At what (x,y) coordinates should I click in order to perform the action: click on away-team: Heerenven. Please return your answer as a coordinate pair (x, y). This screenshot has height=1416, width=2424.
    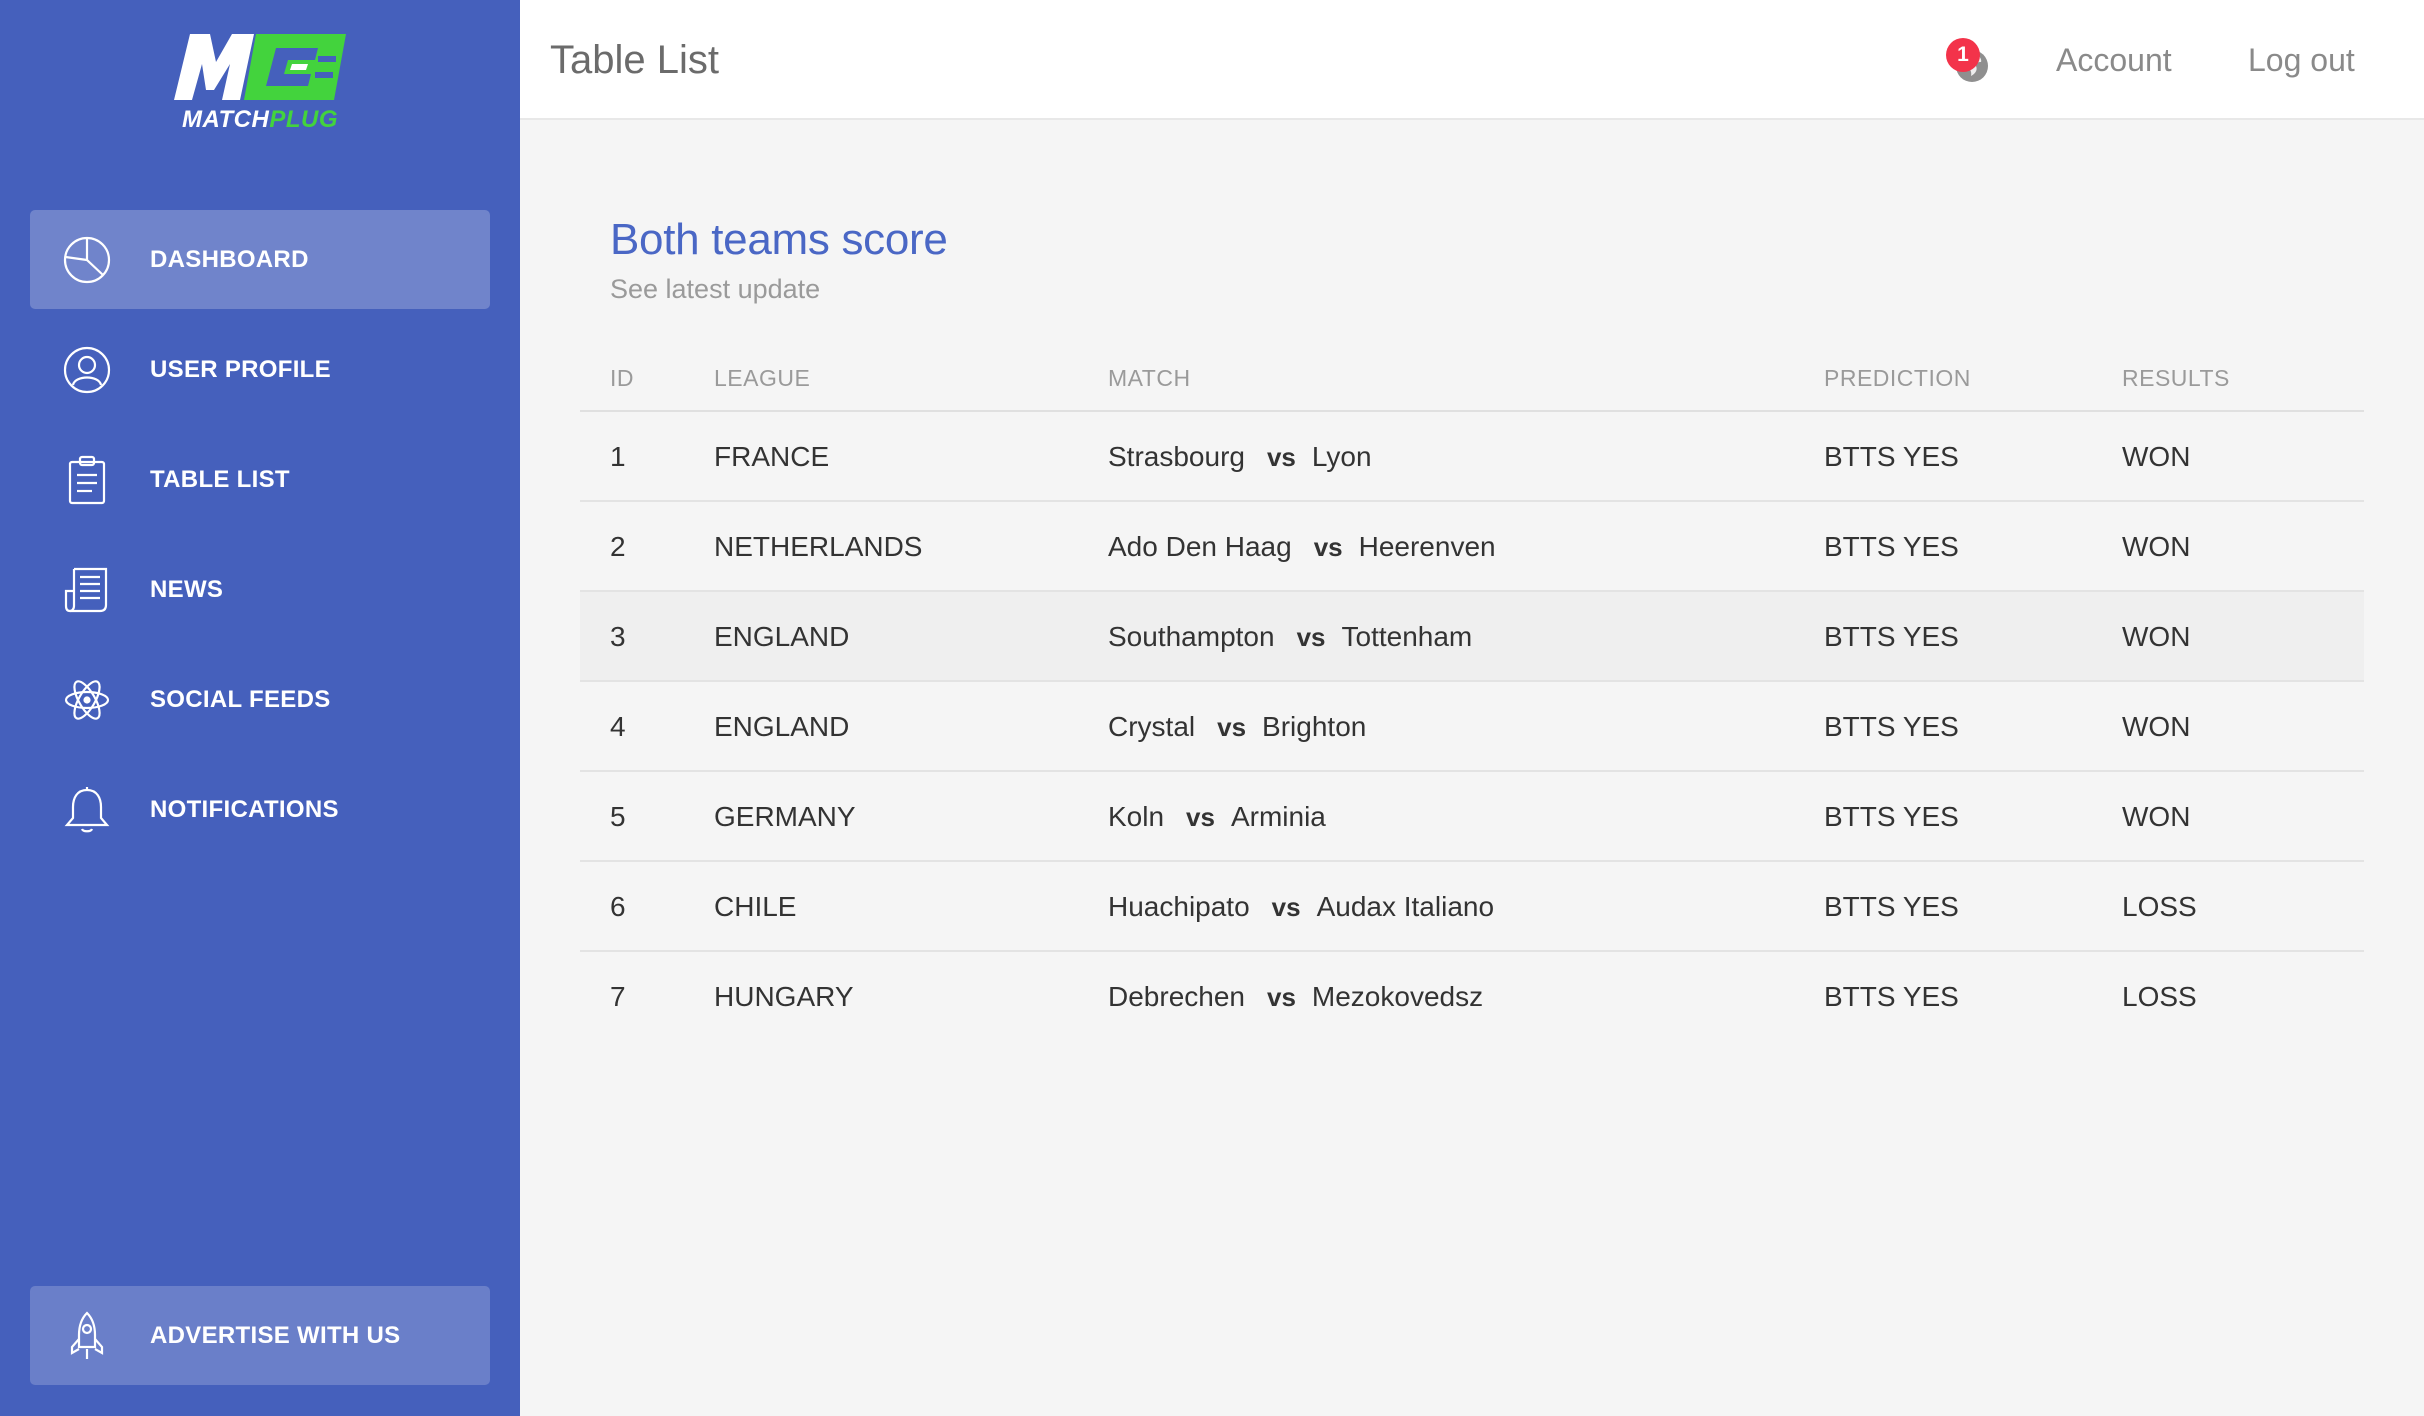
    Looking at the image, I should click on (1427, 546).